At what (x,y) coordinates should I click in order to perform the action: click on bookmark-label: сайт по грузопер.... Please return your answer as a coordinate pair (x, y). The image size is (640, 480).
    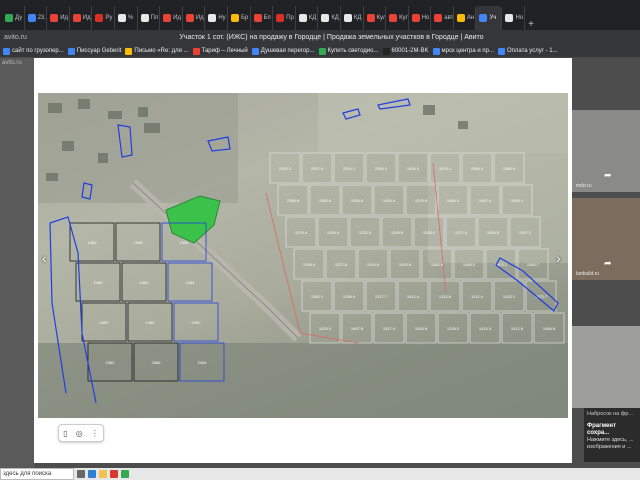
    Looking at the image, I should click on (38, 51).